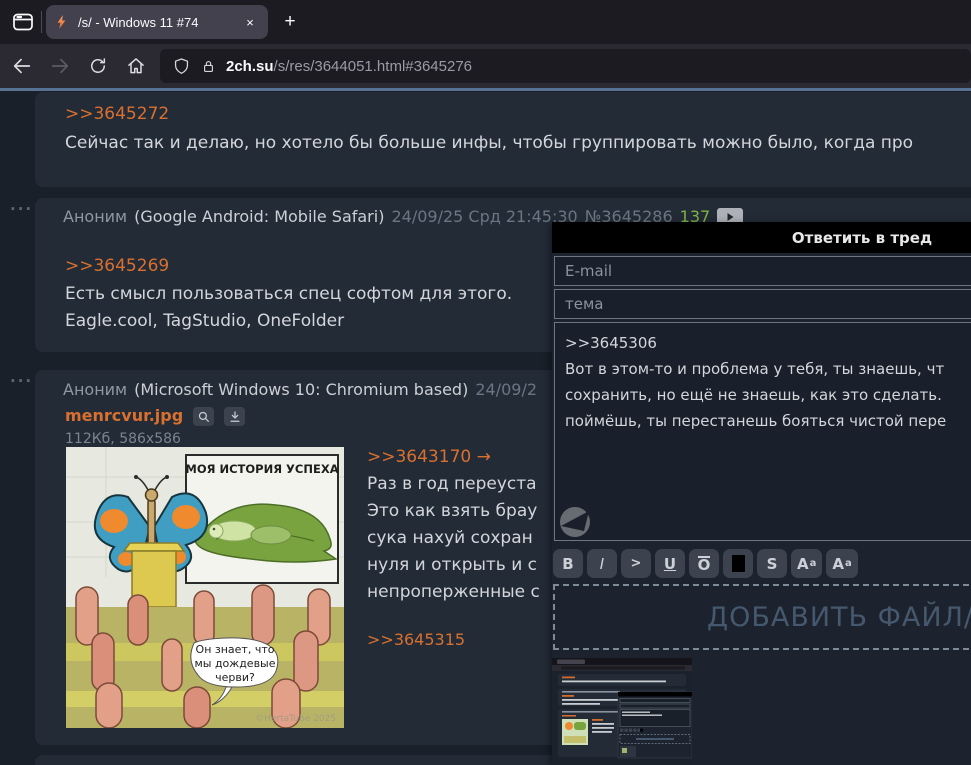 The width and height of the screenshot is (971, 765). Describe the element at coordinates (250, 66) in the screenshot. I see `url-domain: 2ch.su` at that location.